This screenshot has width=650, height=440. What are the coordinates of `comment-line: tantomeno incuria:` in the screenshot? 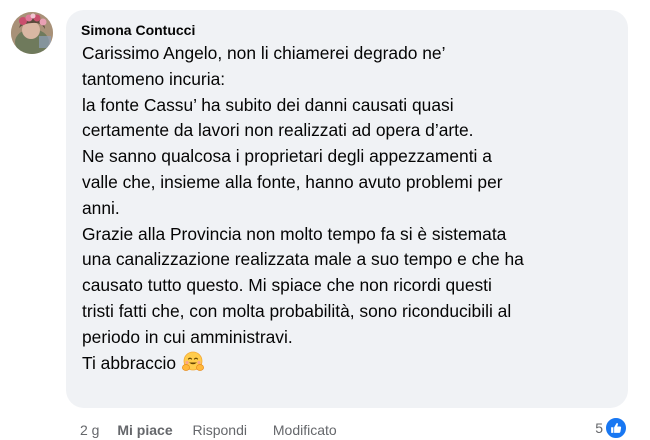 It's located at (154, 78).